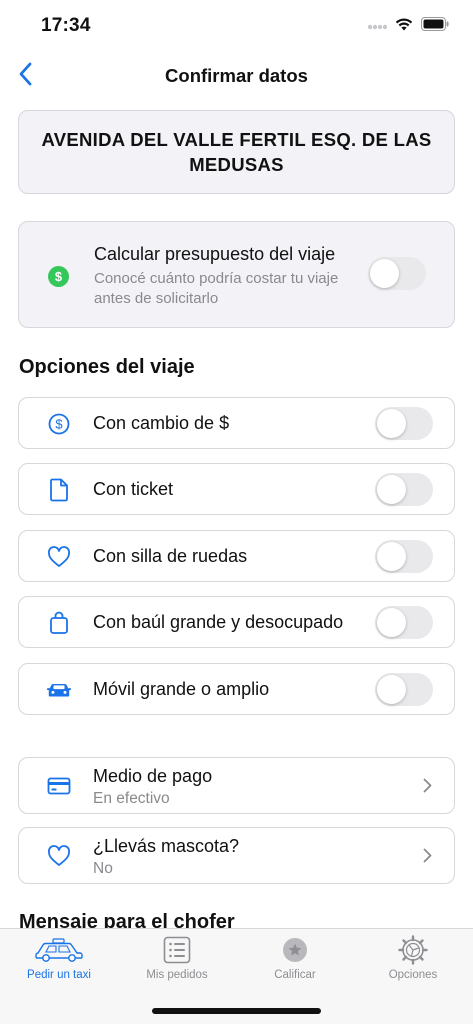  I want to click on tab-options: Opciones, so click(413, 959).